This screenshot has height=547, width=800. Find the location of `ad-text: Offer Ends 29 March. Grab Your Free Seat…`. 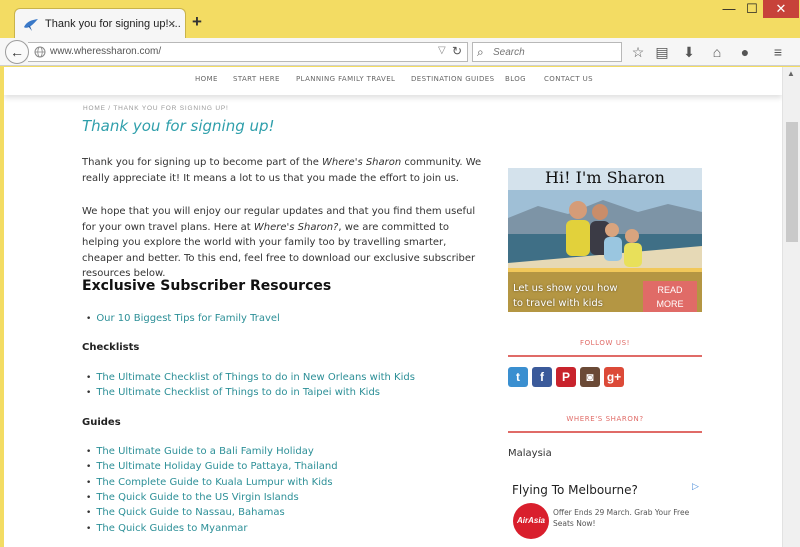

ad-text: Offer Ends 29 March. Grab Your Free Seat… is located at coordinates (628, 518).